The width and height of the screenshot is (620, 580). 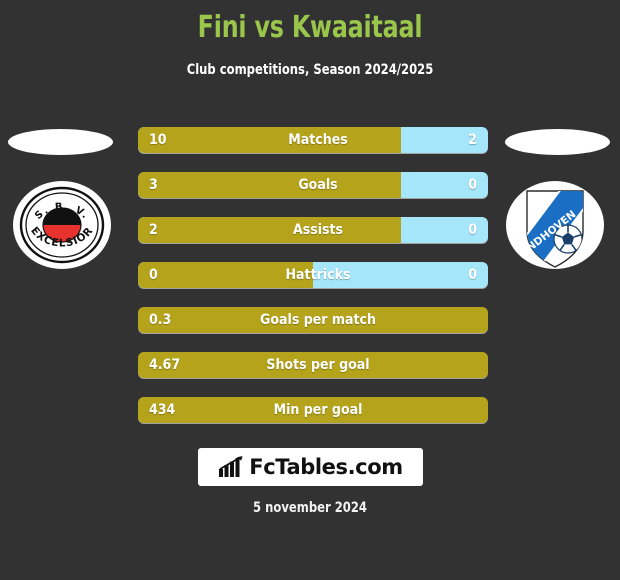 I want to click on stat-bar-row: 10 Matches 2, so click(x=313, y=140).